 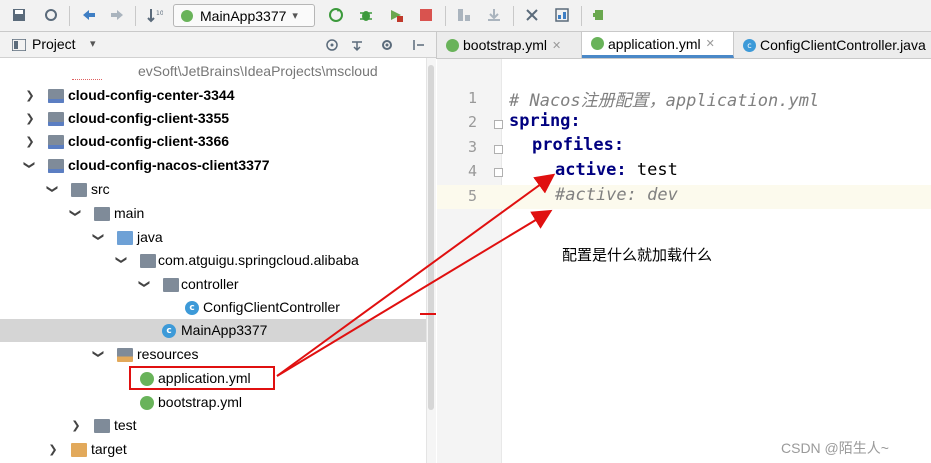 I want to click on tree-item-cloud-config-nacos-client3377: ❯ cloud-config-nacos-client3377, so click(x=213, y=166).